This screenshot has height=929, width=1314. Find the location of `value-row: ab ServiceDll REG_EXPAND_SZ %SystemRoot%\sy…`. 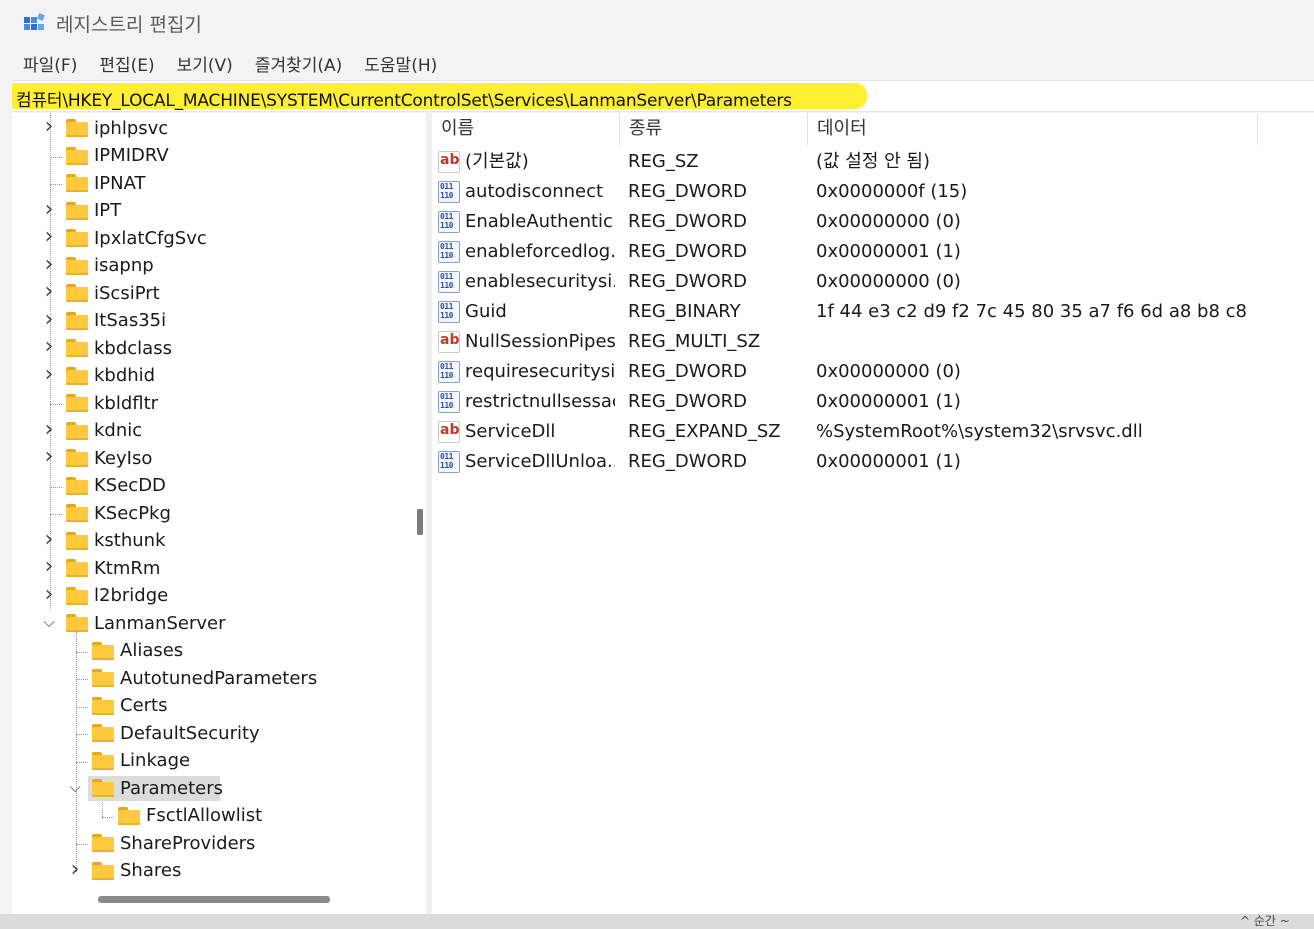

value-row: ab ServiceDll REG_EXPAND_SZ %SystemRoot%\sy… is located at coordinates (873, 432).